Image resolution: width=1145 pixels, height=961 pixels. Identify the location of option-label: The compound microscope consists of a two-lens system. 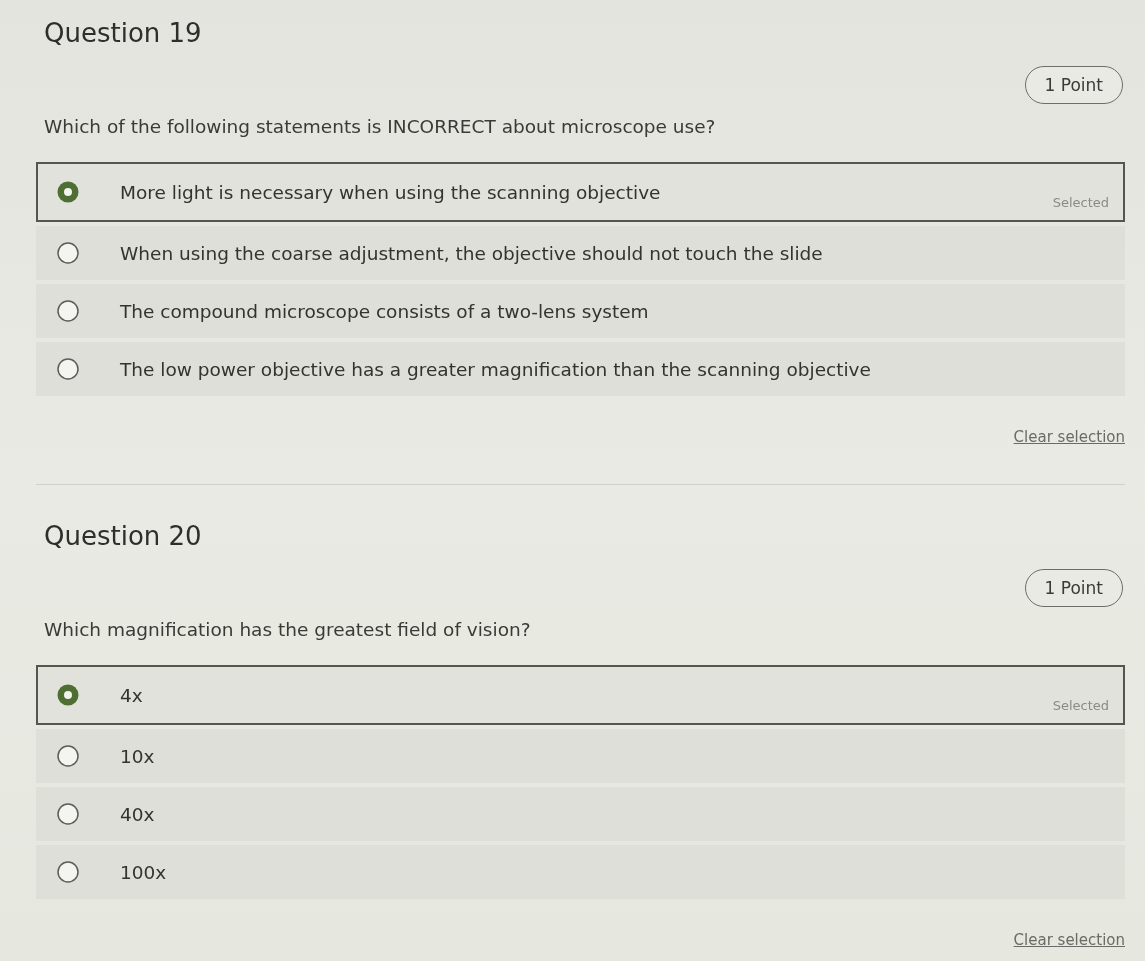
(385, 311).